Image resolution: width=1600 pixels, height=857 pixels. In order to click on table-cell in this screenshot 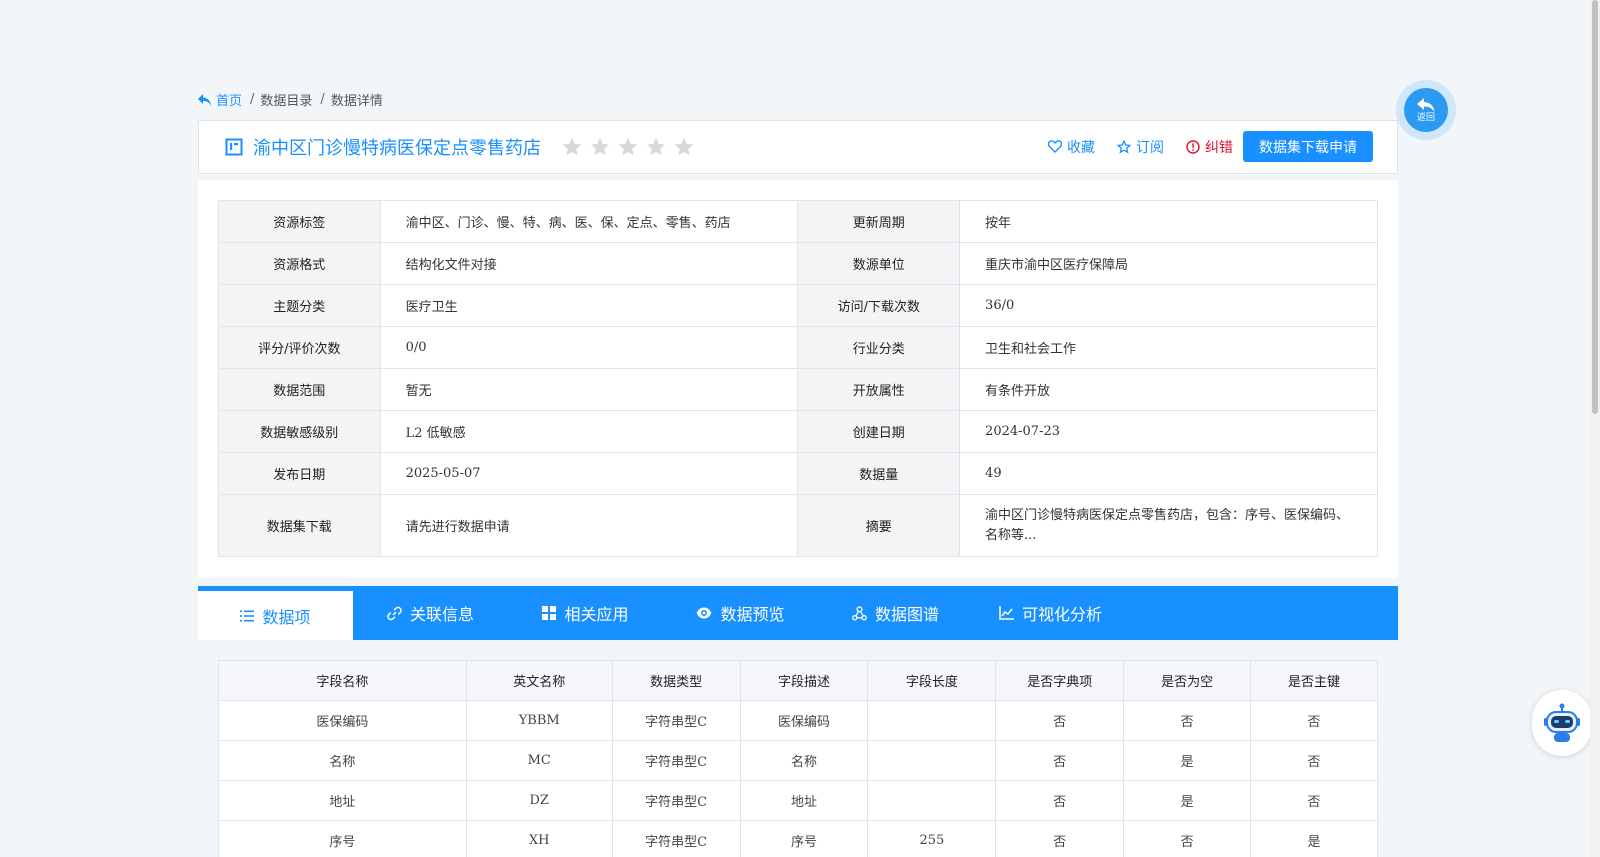, I will do `click(932, 800)`.